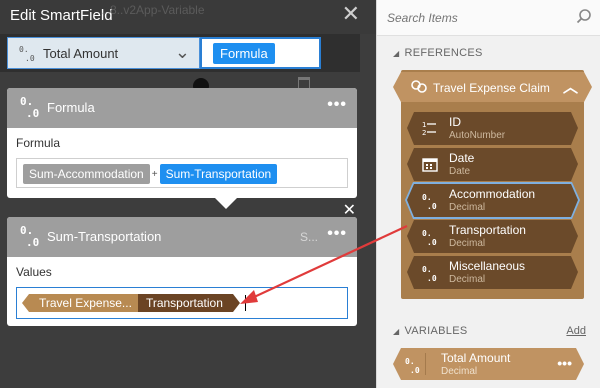 This screenshot has height=388, width=600. What do you see at coordinates (430, 166) in the screenshot?
I see `calendar-icon` at bounding box center [430, 166].